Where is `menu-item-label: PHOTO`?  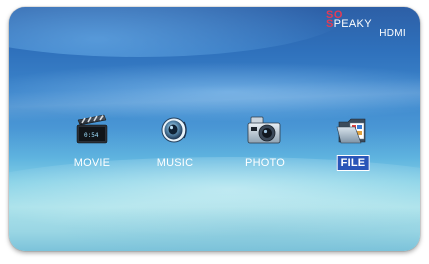 menu-item-label: PHOTO is located at coordinates (265, 163).